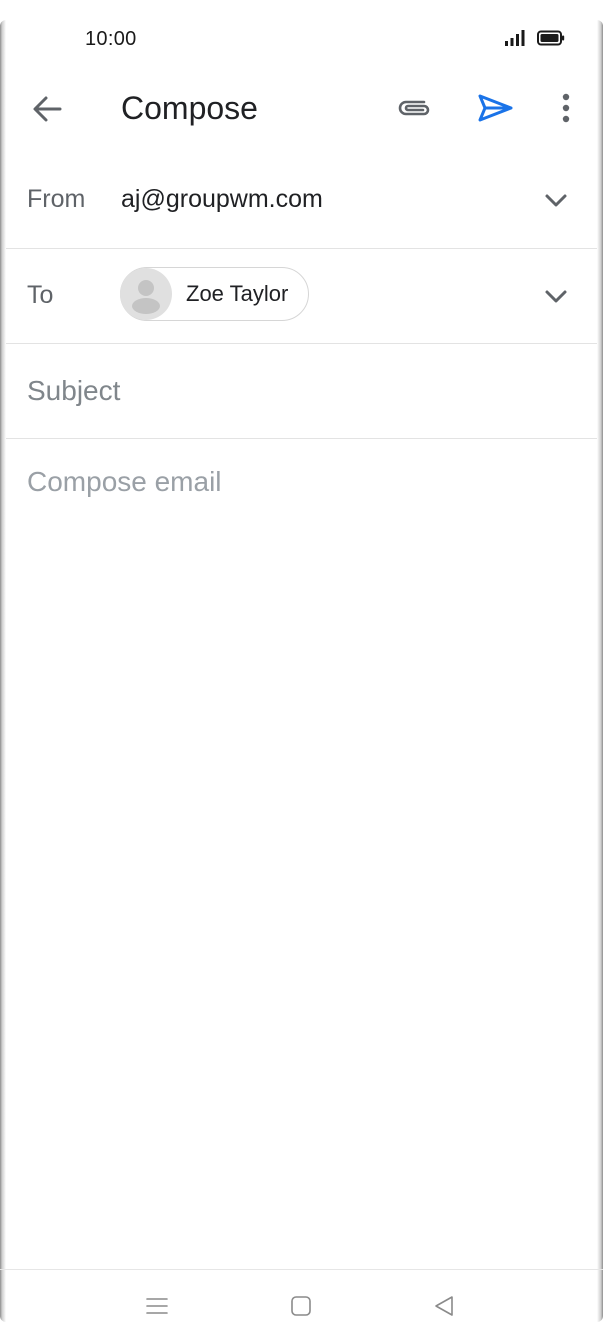  What do you see at coordinates (222, 199) in the screenshot?
I see `from-address: aj@groupwm.com` at bounding box center [222, 199].